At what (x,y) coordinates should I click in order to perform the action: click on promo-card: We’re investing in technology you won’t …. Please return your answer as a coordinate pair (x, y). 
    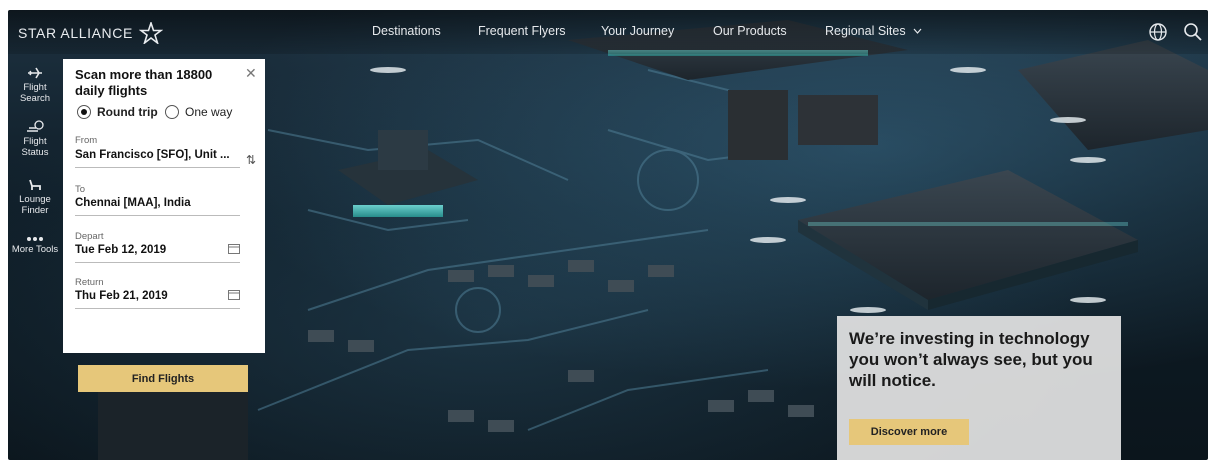
    Looking at the image, I should click on (979, 388).